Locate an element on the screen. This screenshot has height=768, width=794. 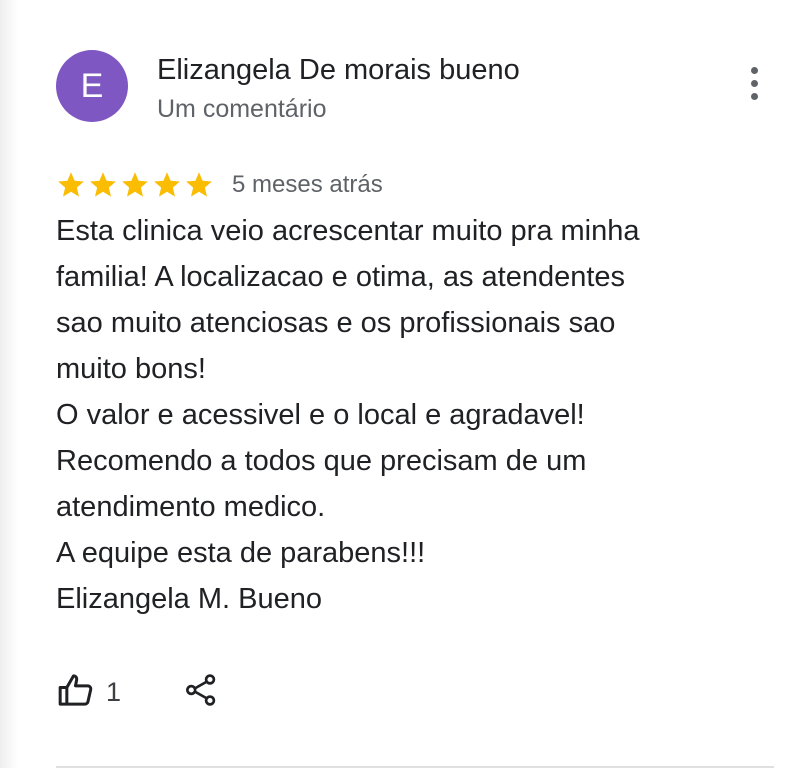
side-shadow is located at coordinates (9, 384).